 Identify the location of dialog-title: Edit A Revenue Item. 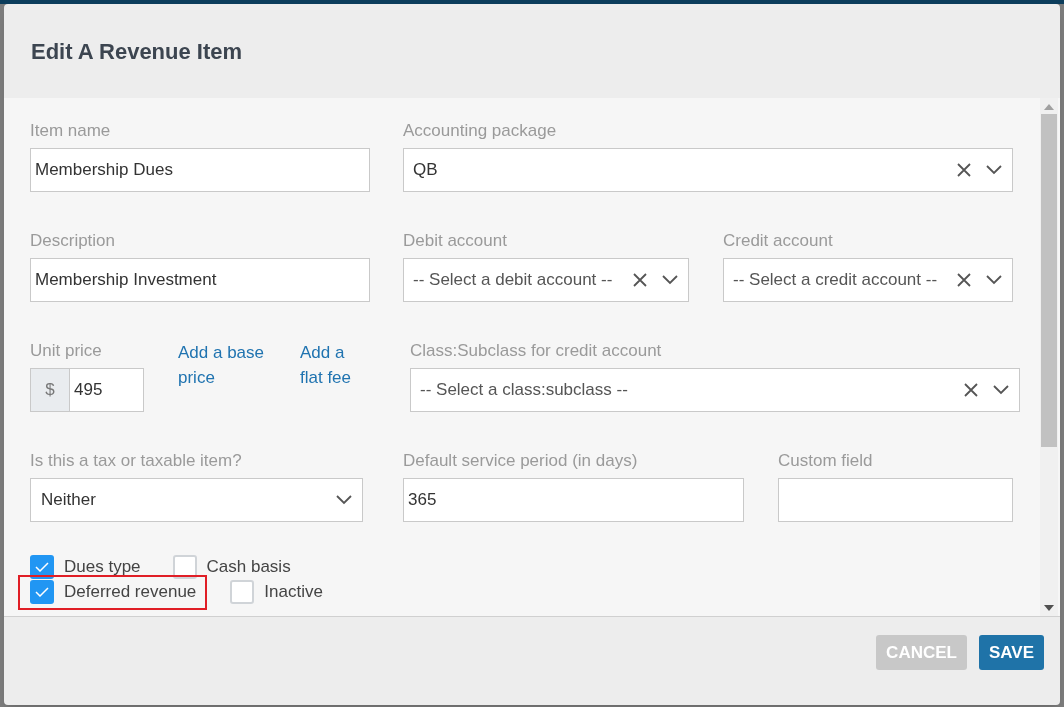
(137, 51).